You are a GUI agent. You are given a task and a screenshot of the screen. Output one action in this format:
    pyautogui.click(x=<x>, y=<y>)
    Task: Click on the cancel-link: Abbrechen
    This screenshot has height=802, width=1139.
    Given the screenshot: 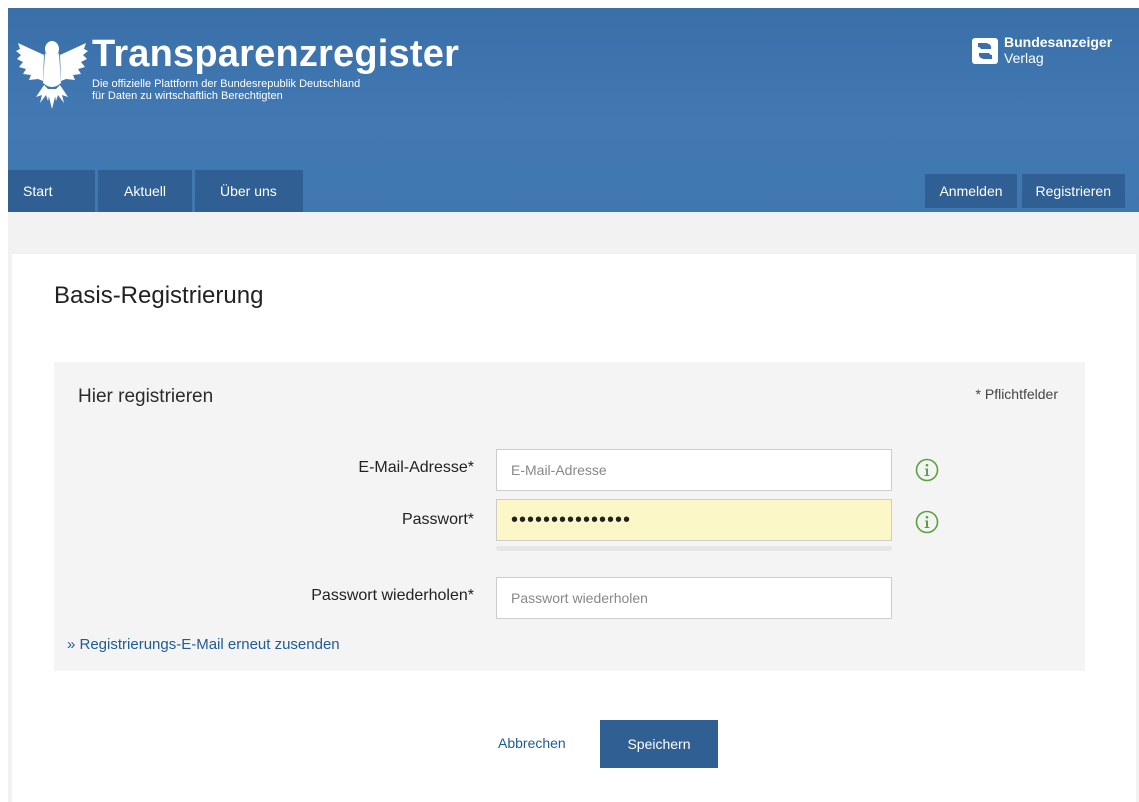 What is the action you would take?
    pyautogui.click(x=532, y=743)
    